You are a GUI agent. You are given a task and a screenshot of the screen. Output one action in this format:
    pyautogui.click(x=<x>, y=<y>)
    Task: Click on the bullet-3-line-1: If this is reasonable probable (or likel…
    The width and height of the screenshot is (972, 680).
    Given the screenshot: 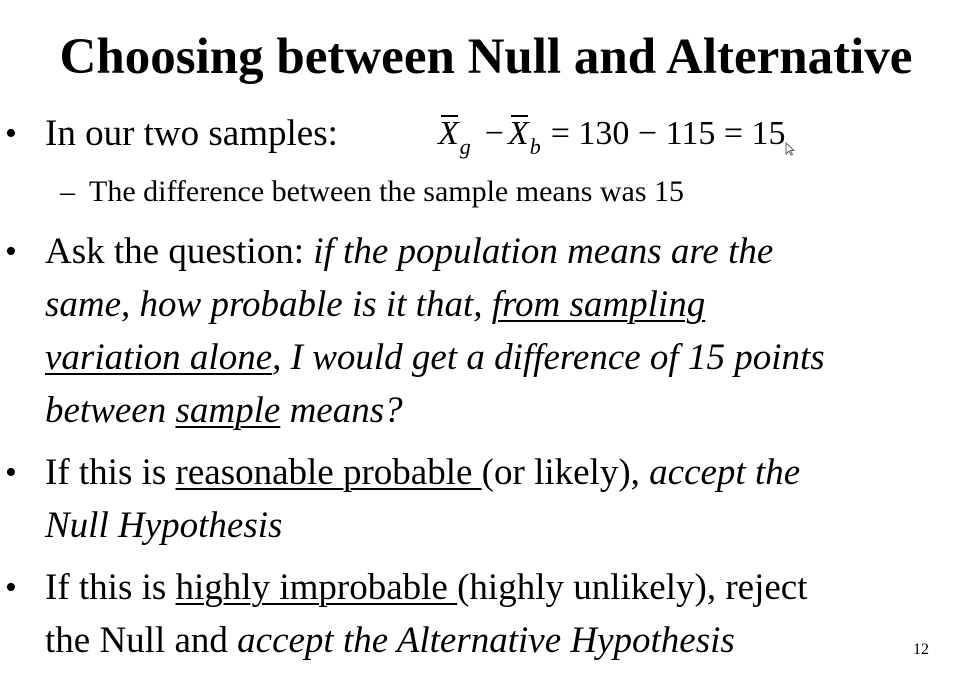 What is the action you would take?
    pyautogui.click(x=423, y=472)
    